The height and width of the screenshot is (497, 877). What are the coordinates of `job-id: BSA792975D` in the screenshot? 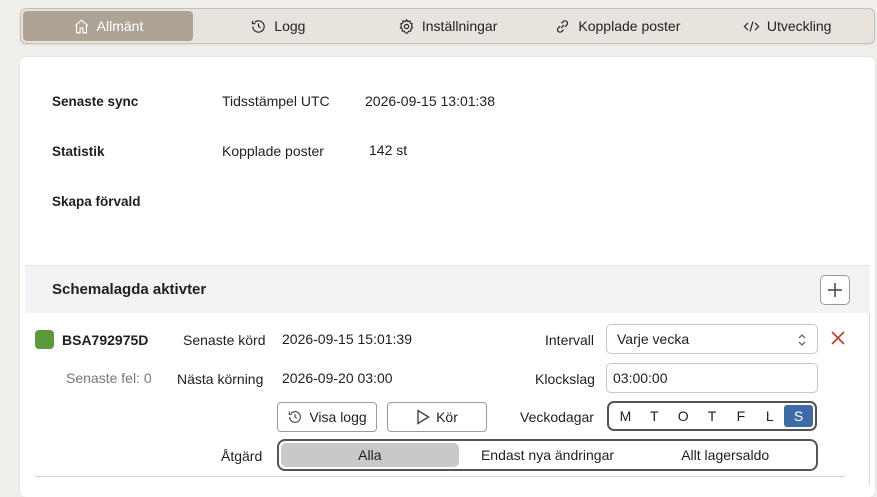 It's located at (105, 340).